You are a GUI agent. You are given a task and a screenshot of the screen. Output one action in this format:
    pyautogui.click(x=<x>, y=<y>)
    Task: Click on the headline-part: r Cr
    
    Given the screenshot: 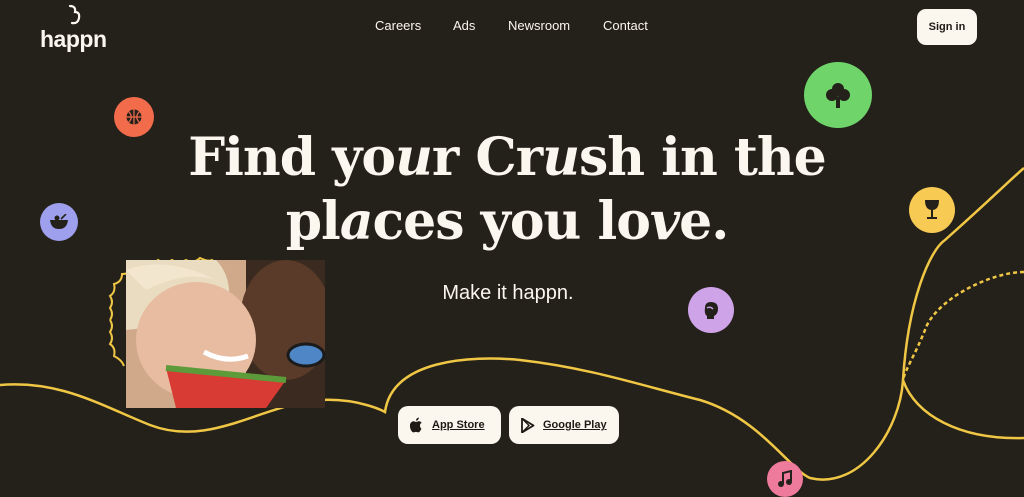 What is the action you would take?
    pyautogui.click(x=487, y=157)
    